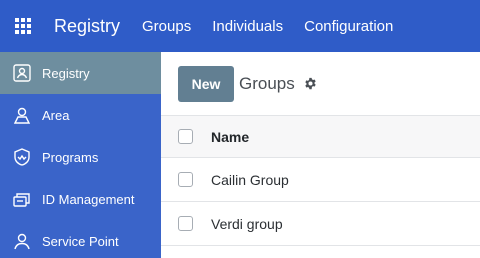  What do you see at coordinates (87, 26) in the screenshot?
I see `app-title: Registry` at bounding box center [87, 26].